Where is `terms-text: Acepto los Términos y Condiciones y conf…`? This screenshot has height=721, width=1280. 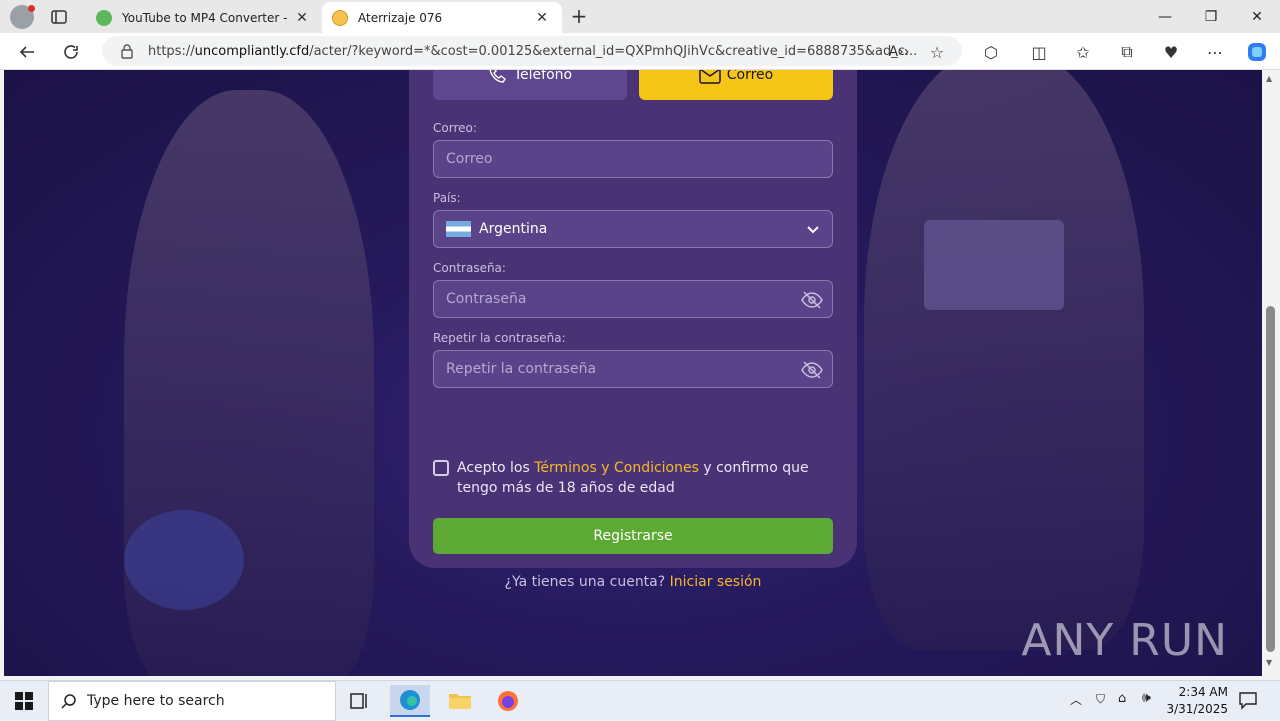
terms-text: Acepto los Términos y Condiciones y conf… is located at coordinates (647, 478).